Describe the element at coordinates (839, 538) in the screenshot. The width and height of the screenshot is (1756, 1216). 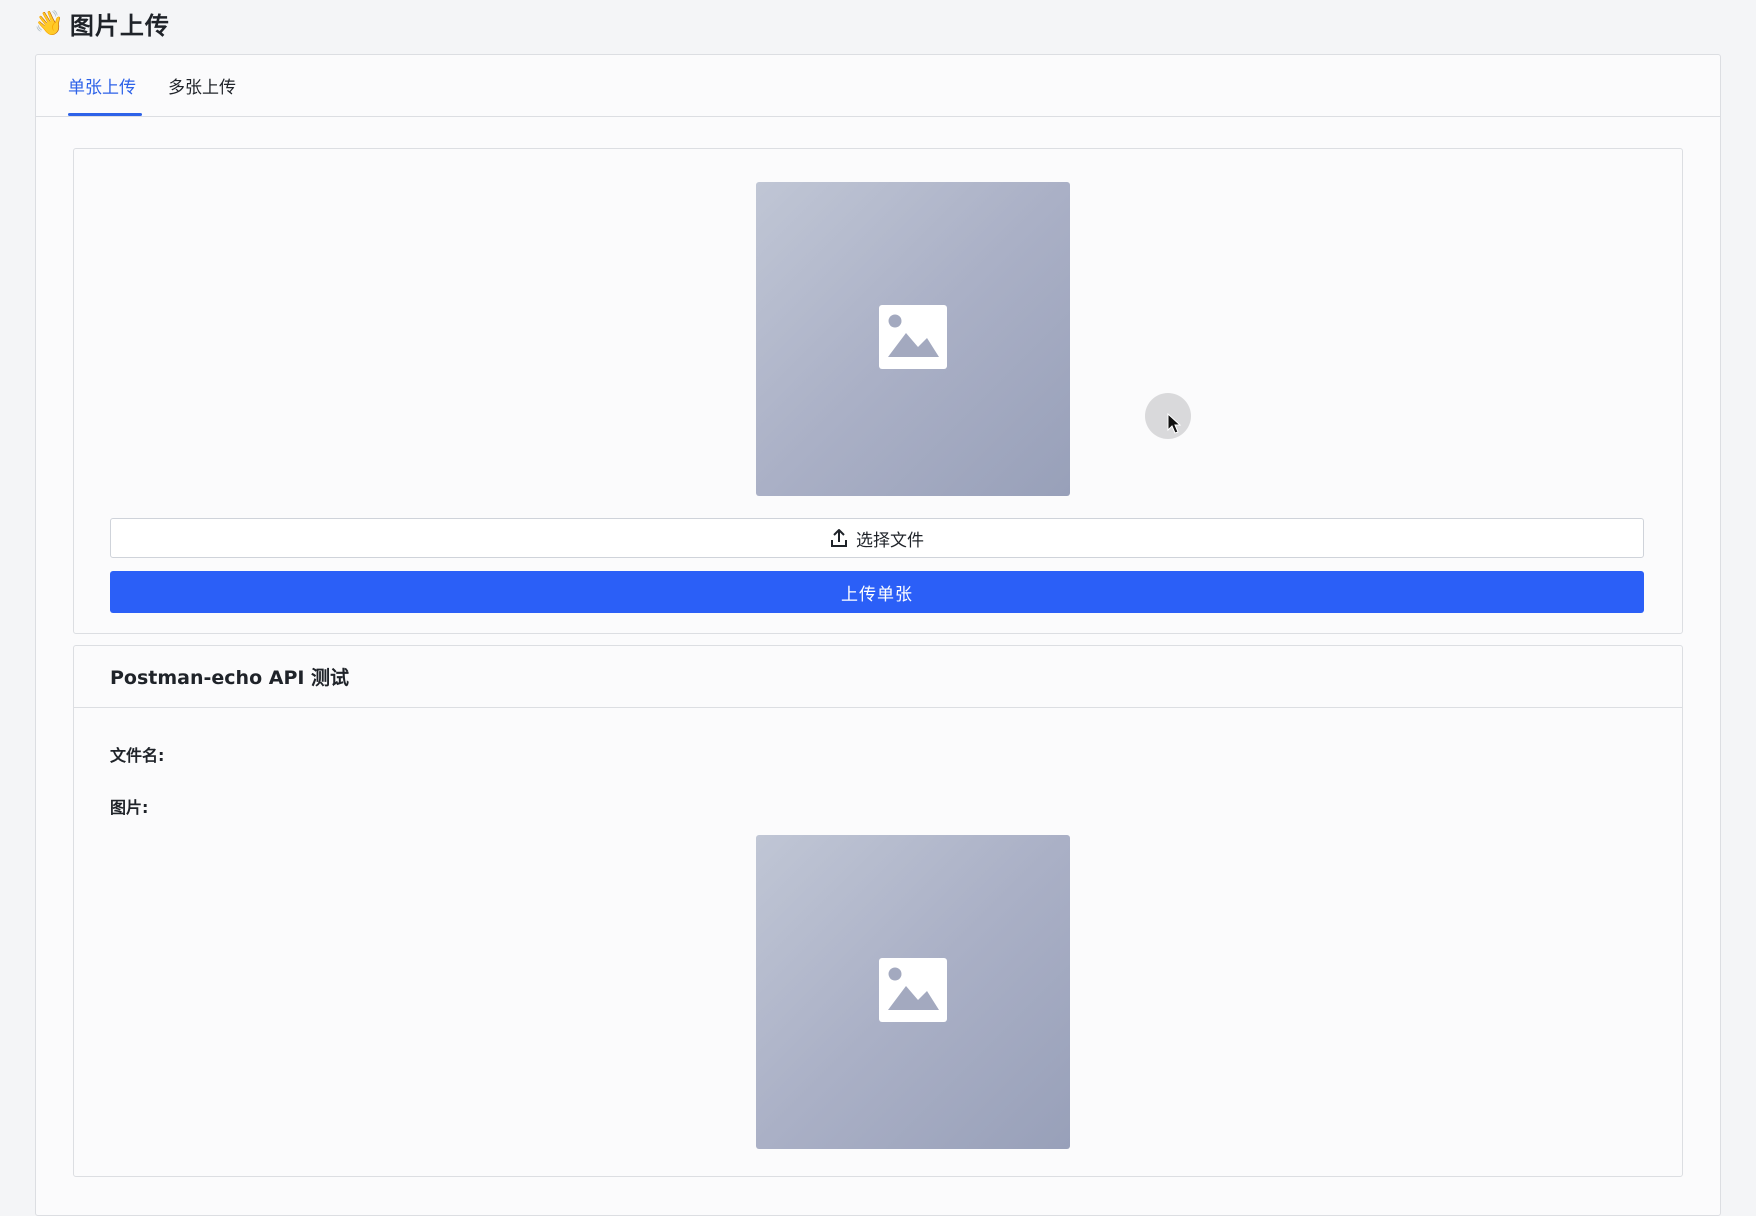
I see `upload-icon` at that location.